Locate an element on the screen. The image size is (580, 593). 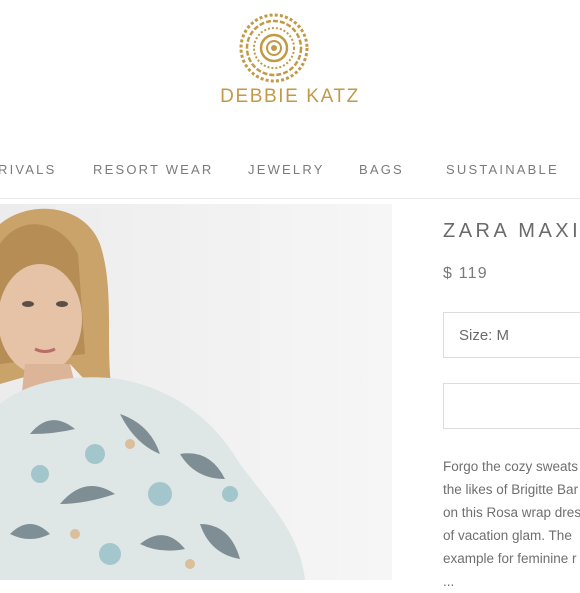
mandala-logo-icon is located at coordinates (274, 48).